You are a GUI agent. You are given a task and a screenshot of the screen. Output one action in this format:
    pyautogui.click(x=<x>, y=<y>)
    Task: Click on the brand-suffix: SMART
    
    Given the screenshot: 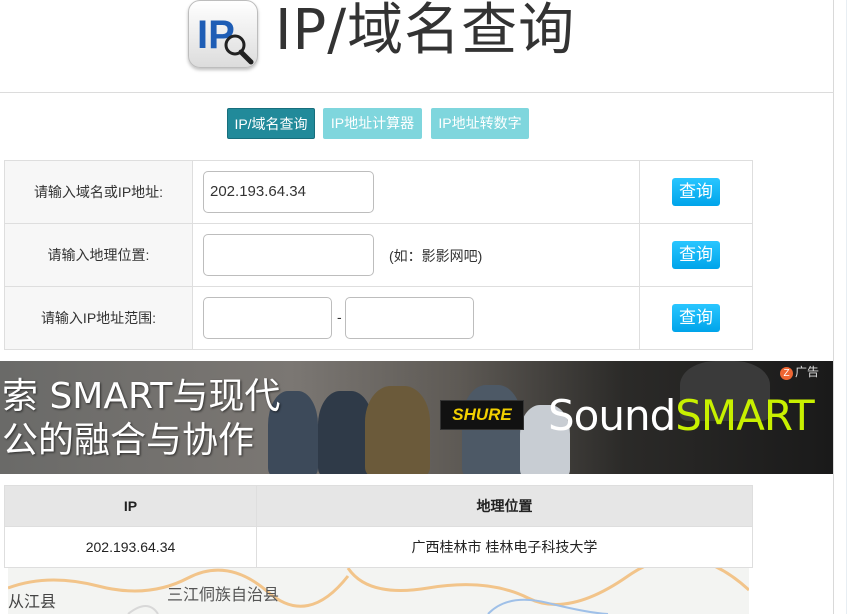 What is the action you would take?
    pyautogui.click(x=744, y=415)
    